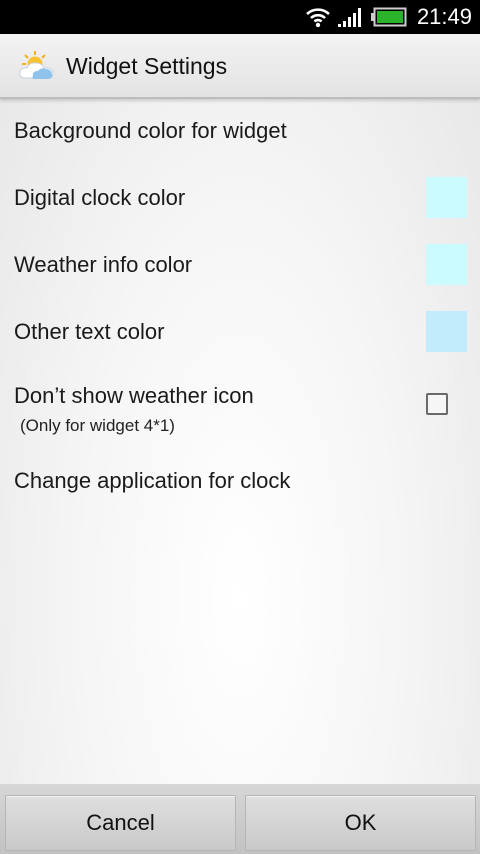 This screenshot has height=854, width=480. I want to click on hide-weather-icon-checkbox, so click(437, 404).